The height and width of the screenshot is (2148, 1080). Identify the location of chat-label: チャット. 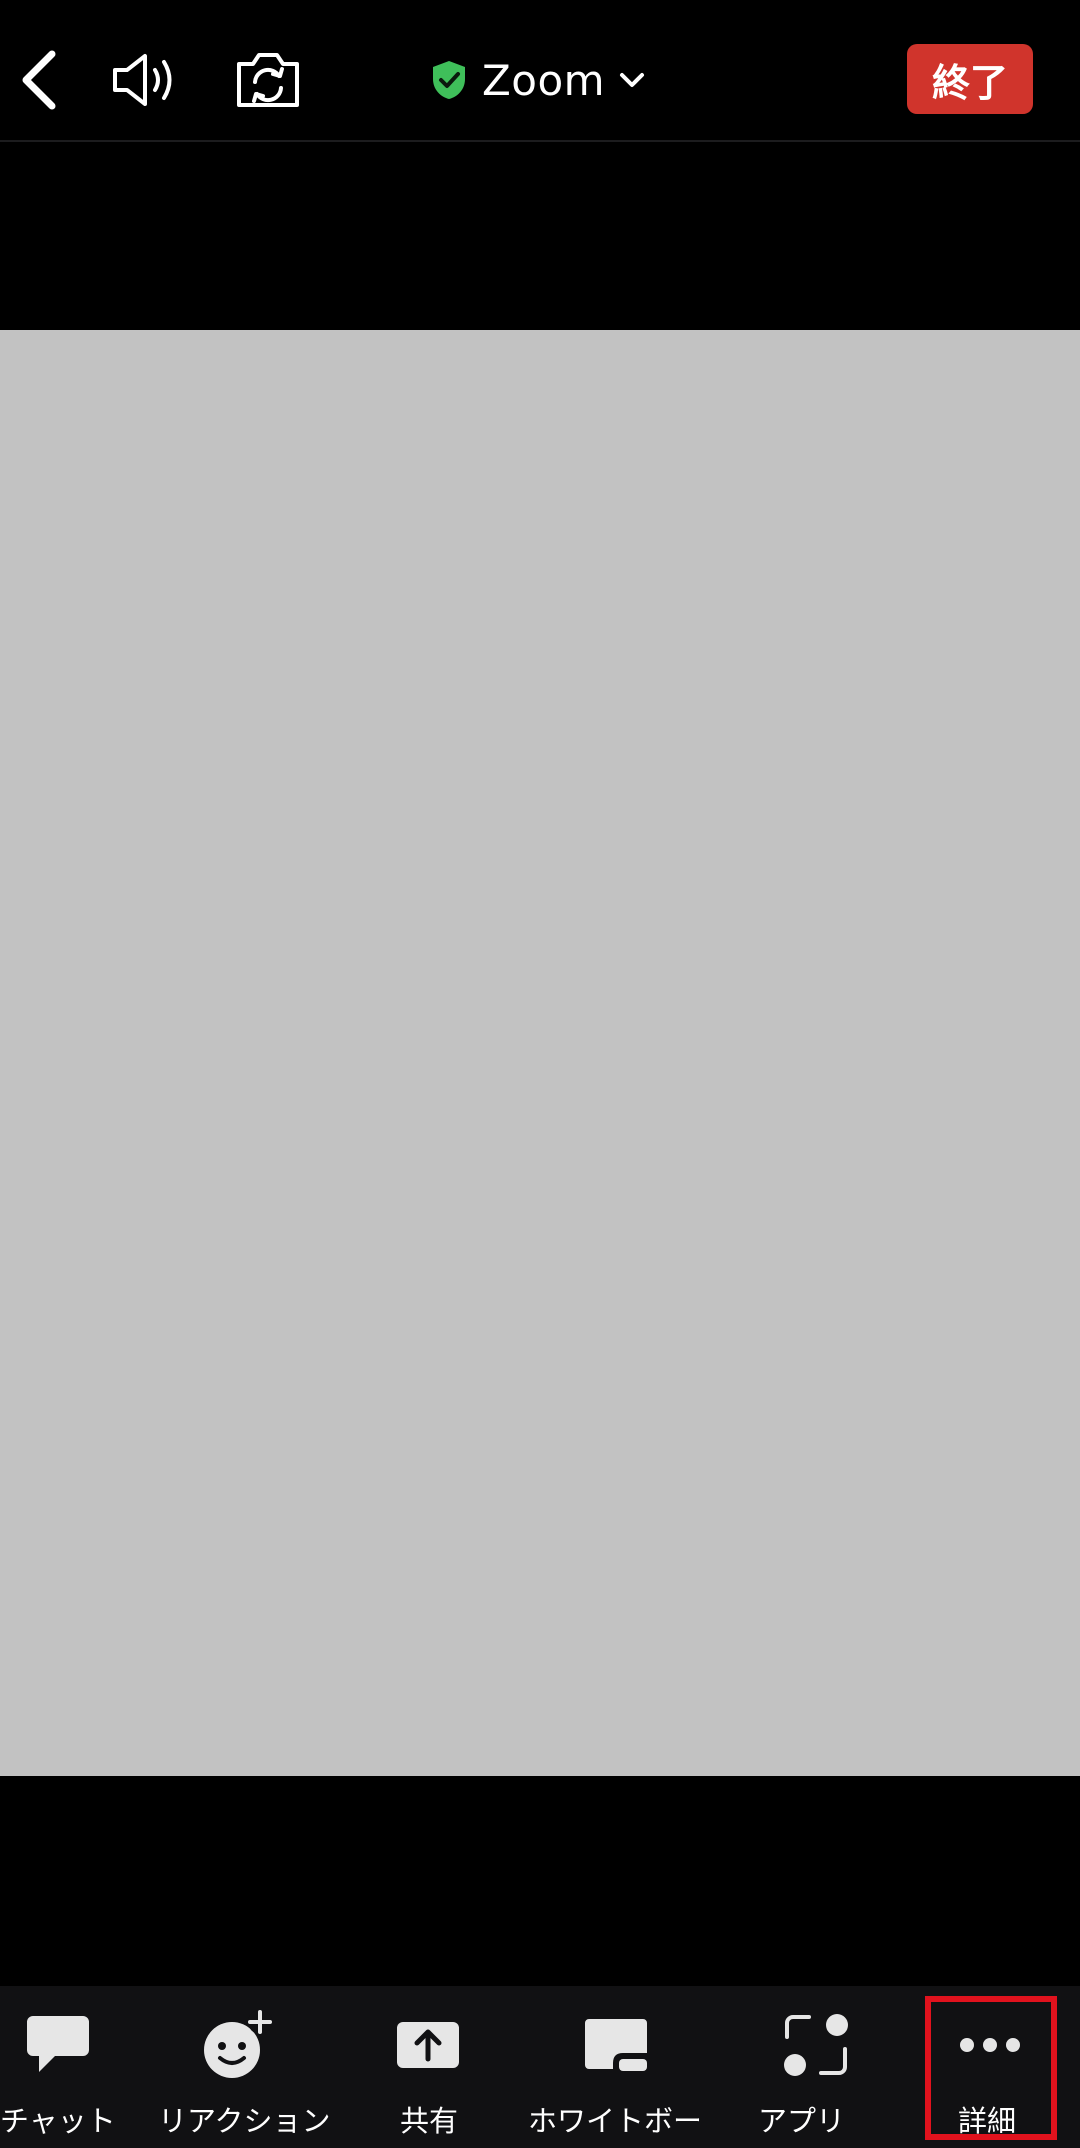
(58, 2121).